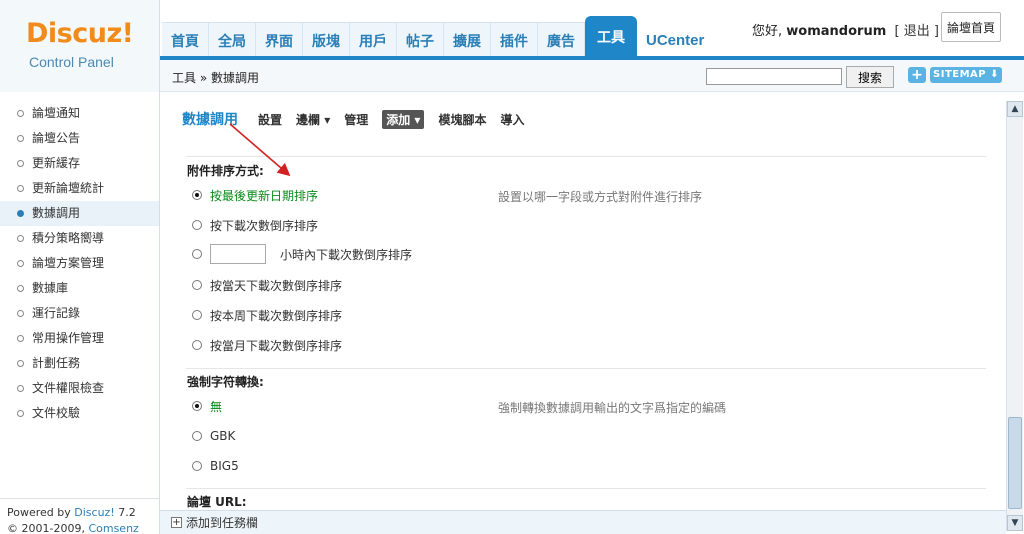 The width and height of the screenshot is (1024, 534). What do you see at coordinates (79, 388) in the screenshot?
I see `sidebar-item-file-permissions: 文件權限檢查` at bounding box center [79, 388].